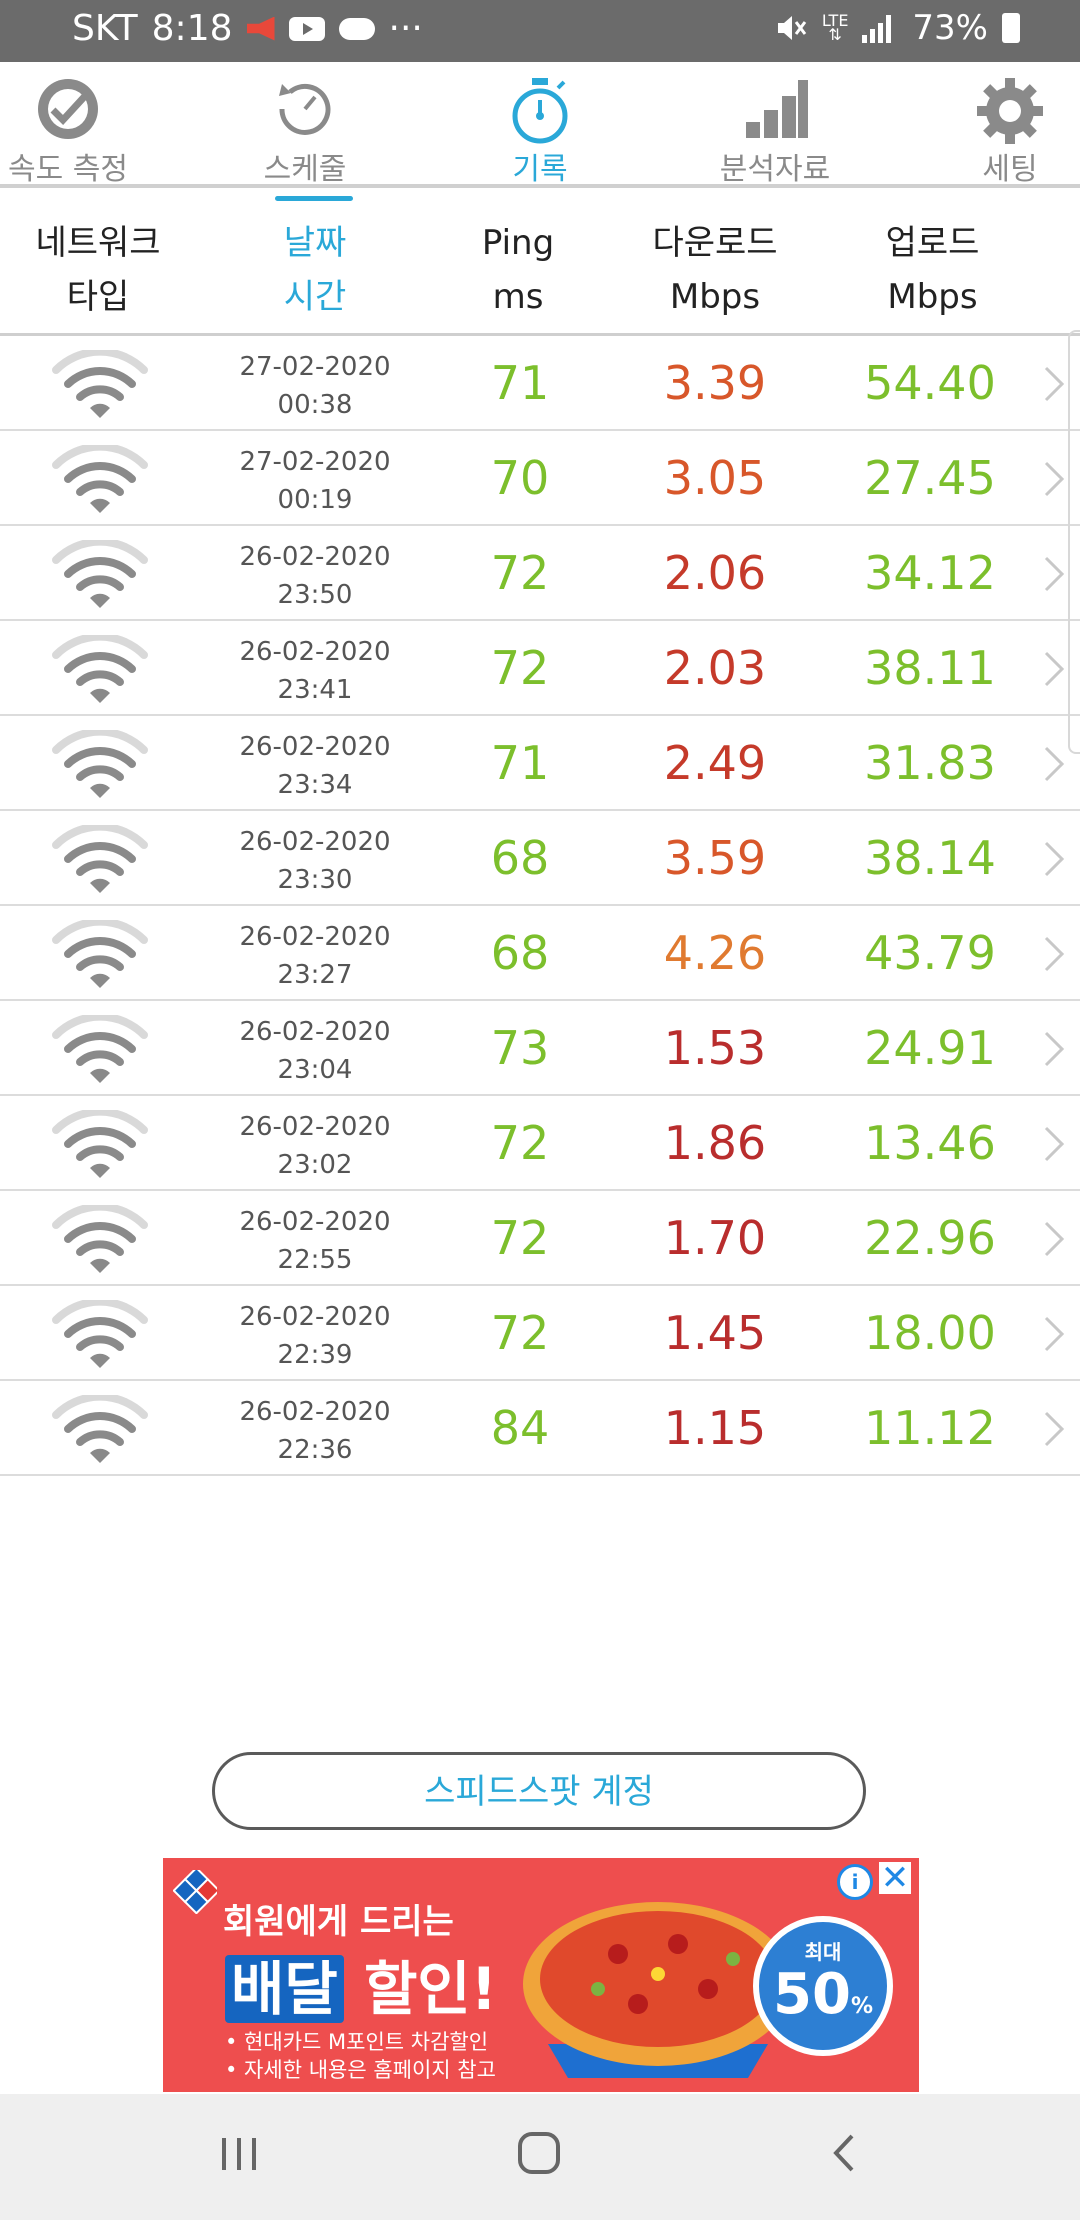  Describe the element at coordinates (315, 1431) in the screenshot. I see `row-datetime: 26-02-2020 22:36` at that location.